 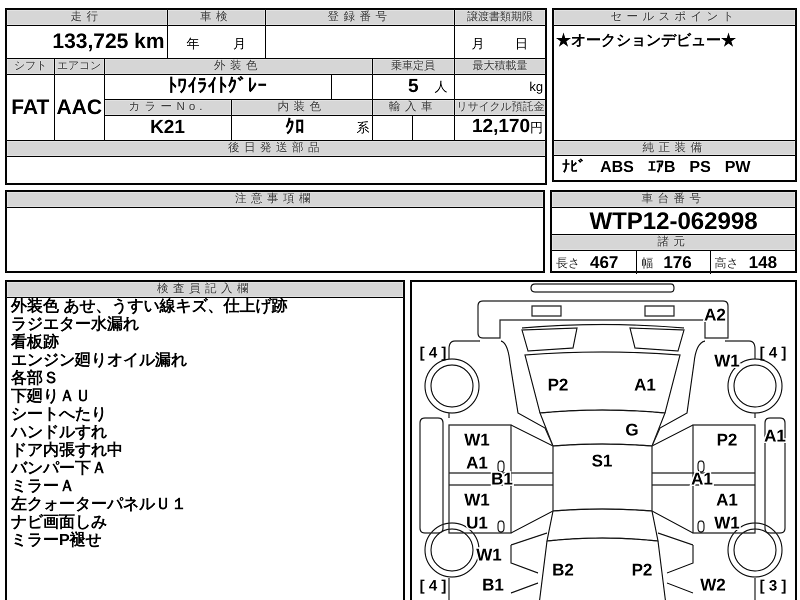 What do you see at coordinates (568, 263) in the screenshot?
I see `spec-label: 長さ` at bounding box center [568, 263].